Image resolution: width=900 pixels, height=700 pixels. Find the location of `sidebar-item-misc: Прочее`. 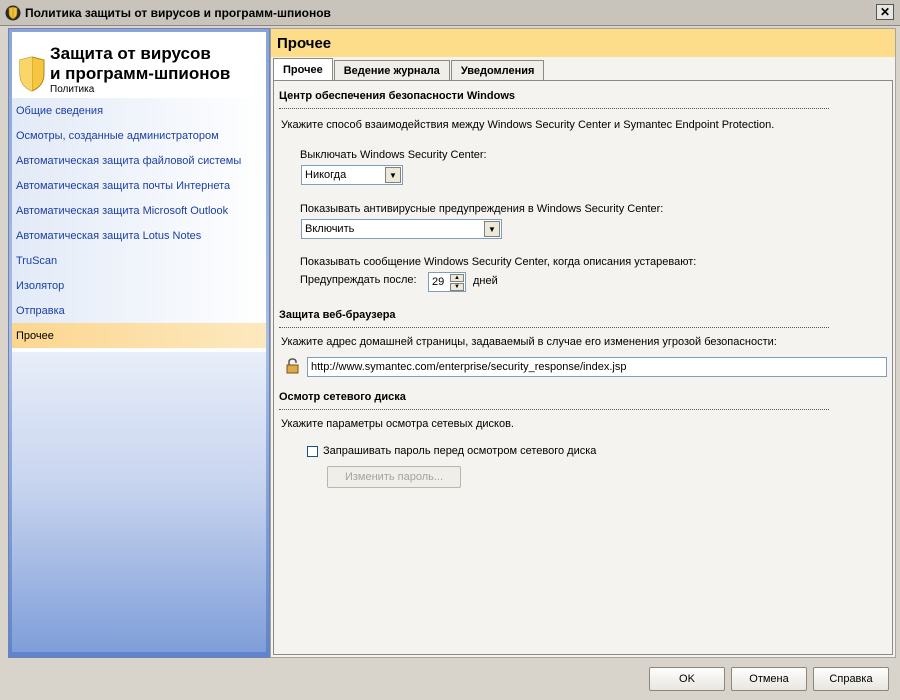

sidebar-item-misc: Прочее is located at coordinates (139, 335).